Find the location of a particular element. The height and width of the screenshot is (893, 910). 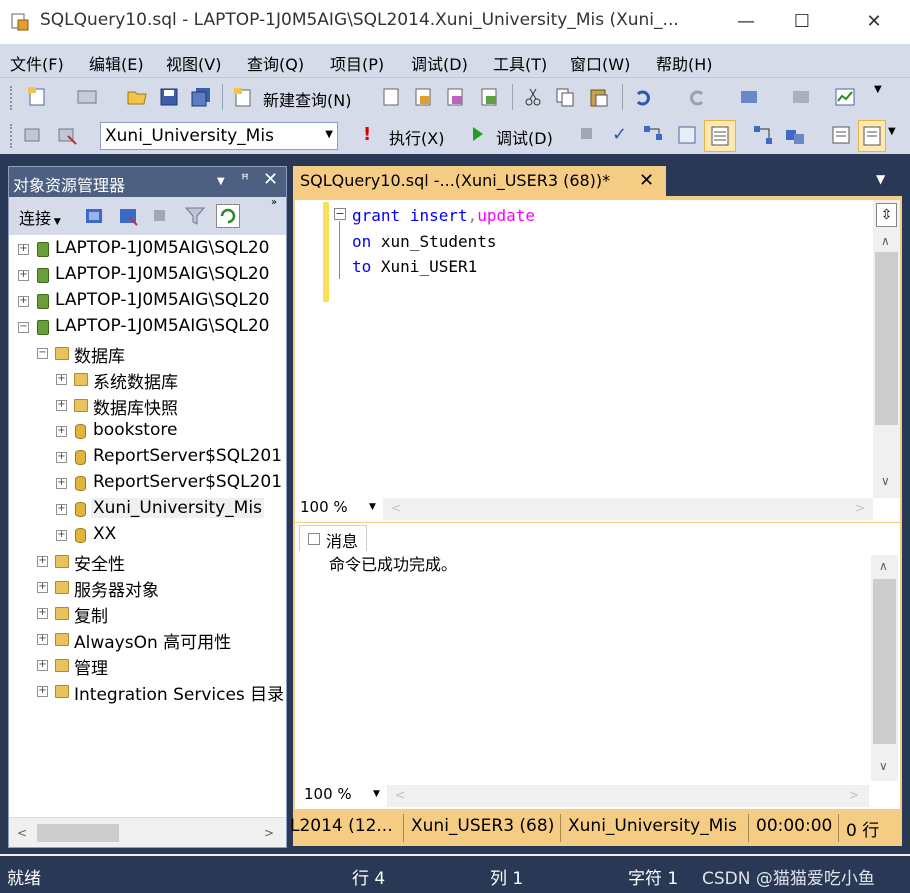

analysis-services-mdx-icon is located at coordinates (423, 97).